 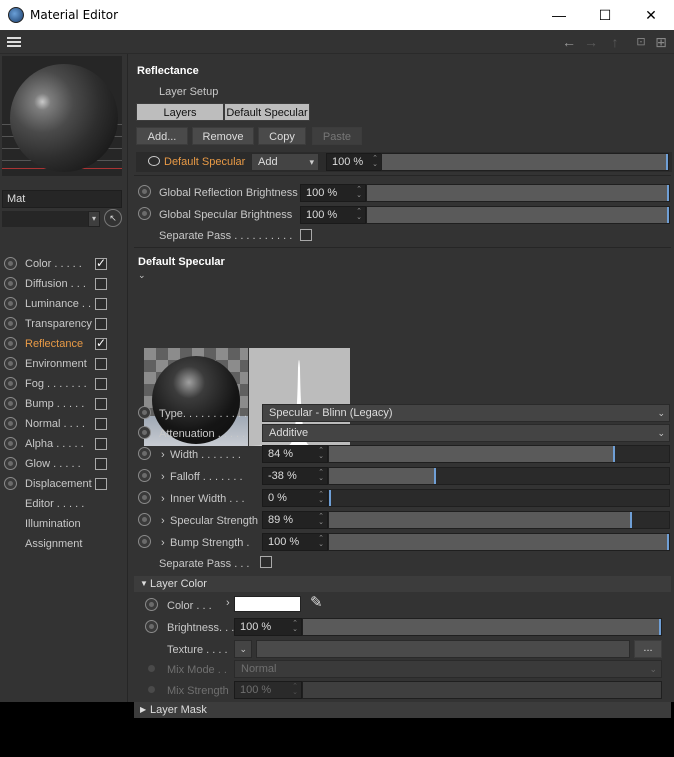 I want to click on width-slider, so click(x=499, y=454).